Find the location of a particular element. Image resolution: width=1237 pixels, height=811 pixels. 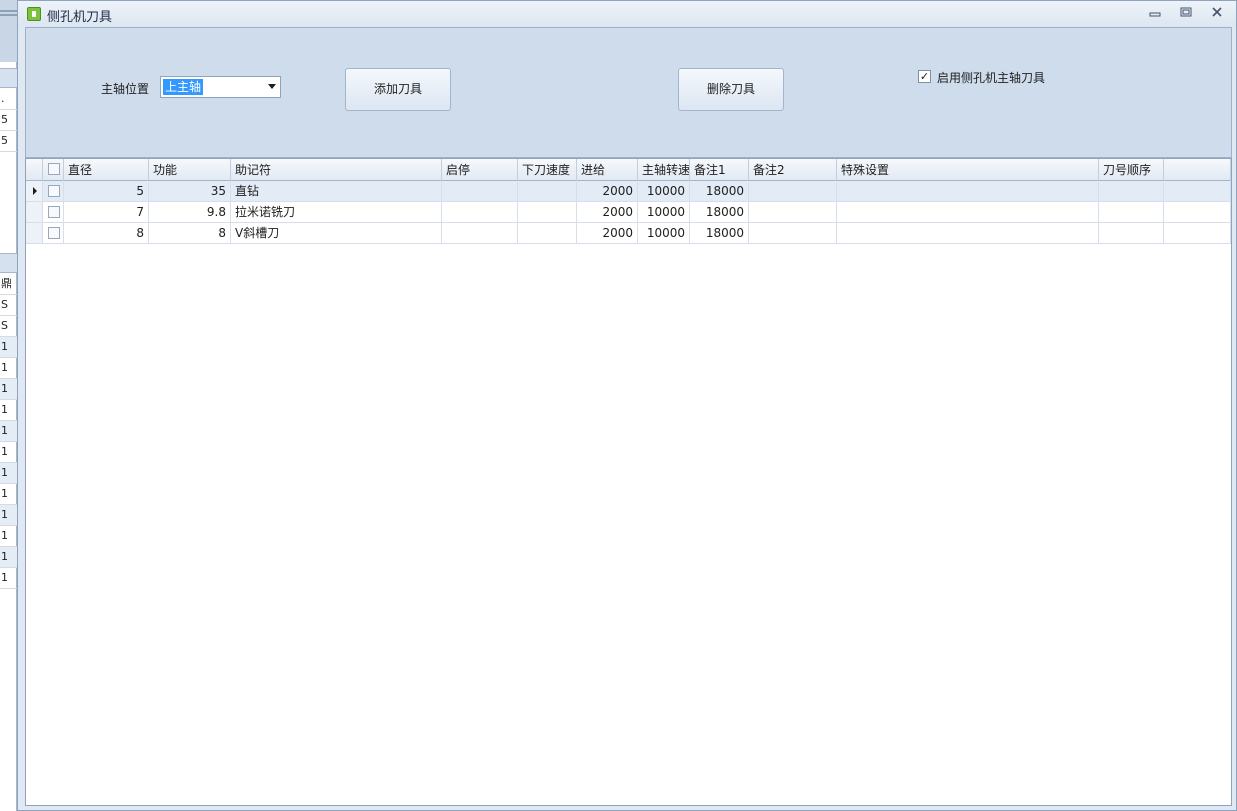

minimize-button is located at coordinates (1155, 14).